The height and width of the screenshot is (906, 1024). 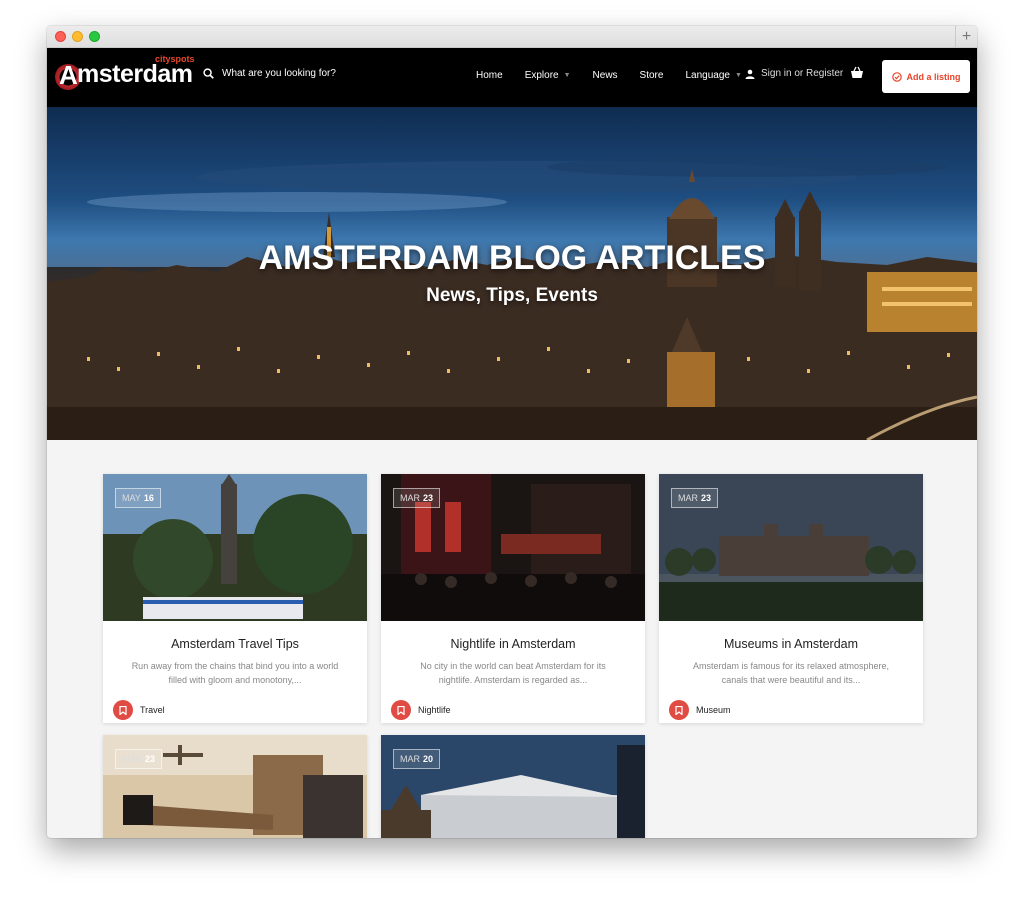 I want to click on basket-icon, so click(x=857, y=72).